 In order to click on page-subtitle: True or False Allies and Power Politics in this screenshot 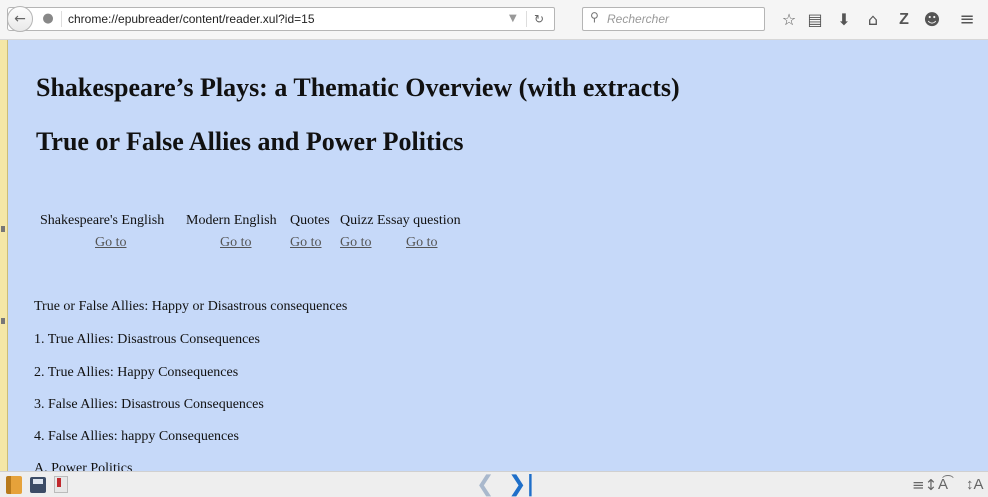, I will do `click(250, 141)`.